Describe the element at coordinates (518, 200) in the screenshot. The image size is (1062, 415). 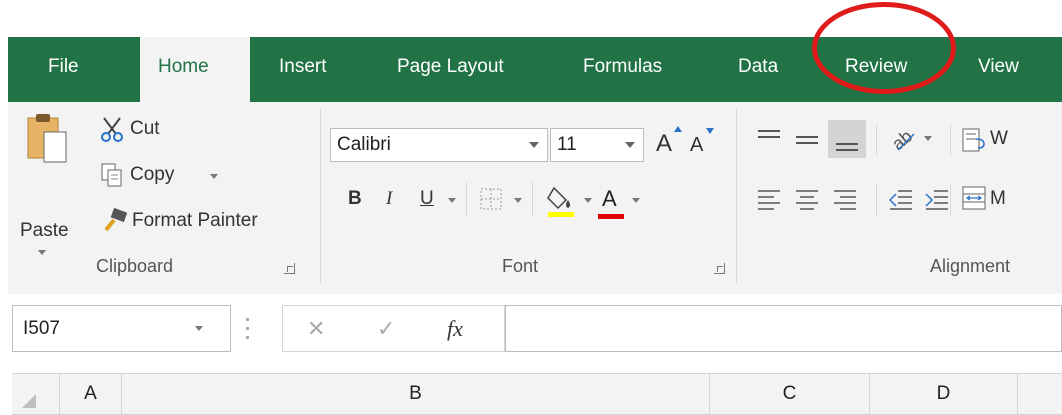
I see `borders-dropdown-icon` at that location.